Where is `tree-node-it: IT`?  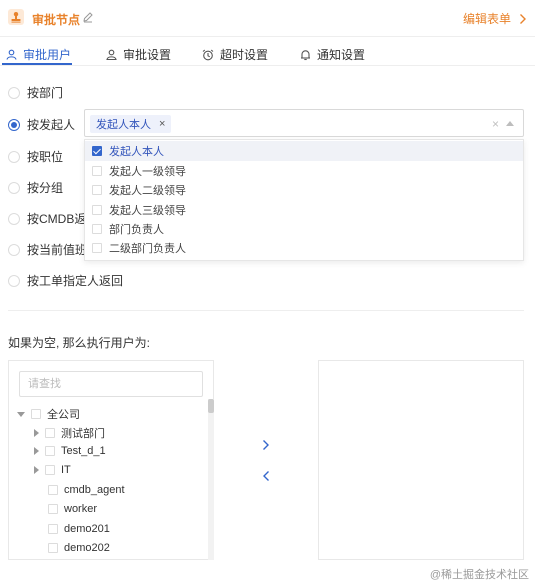 tree-node-it: IT is located at coordinates (52, 470).